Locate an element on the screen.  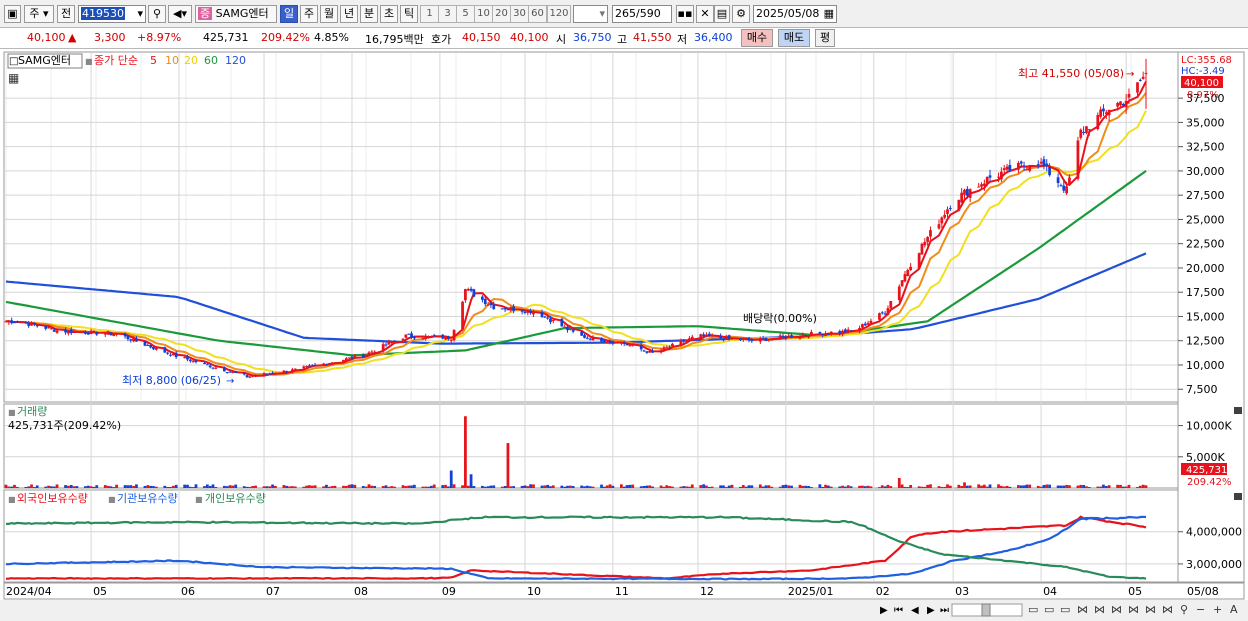
sell-button: 매도 is located at coordinates (794, 38).